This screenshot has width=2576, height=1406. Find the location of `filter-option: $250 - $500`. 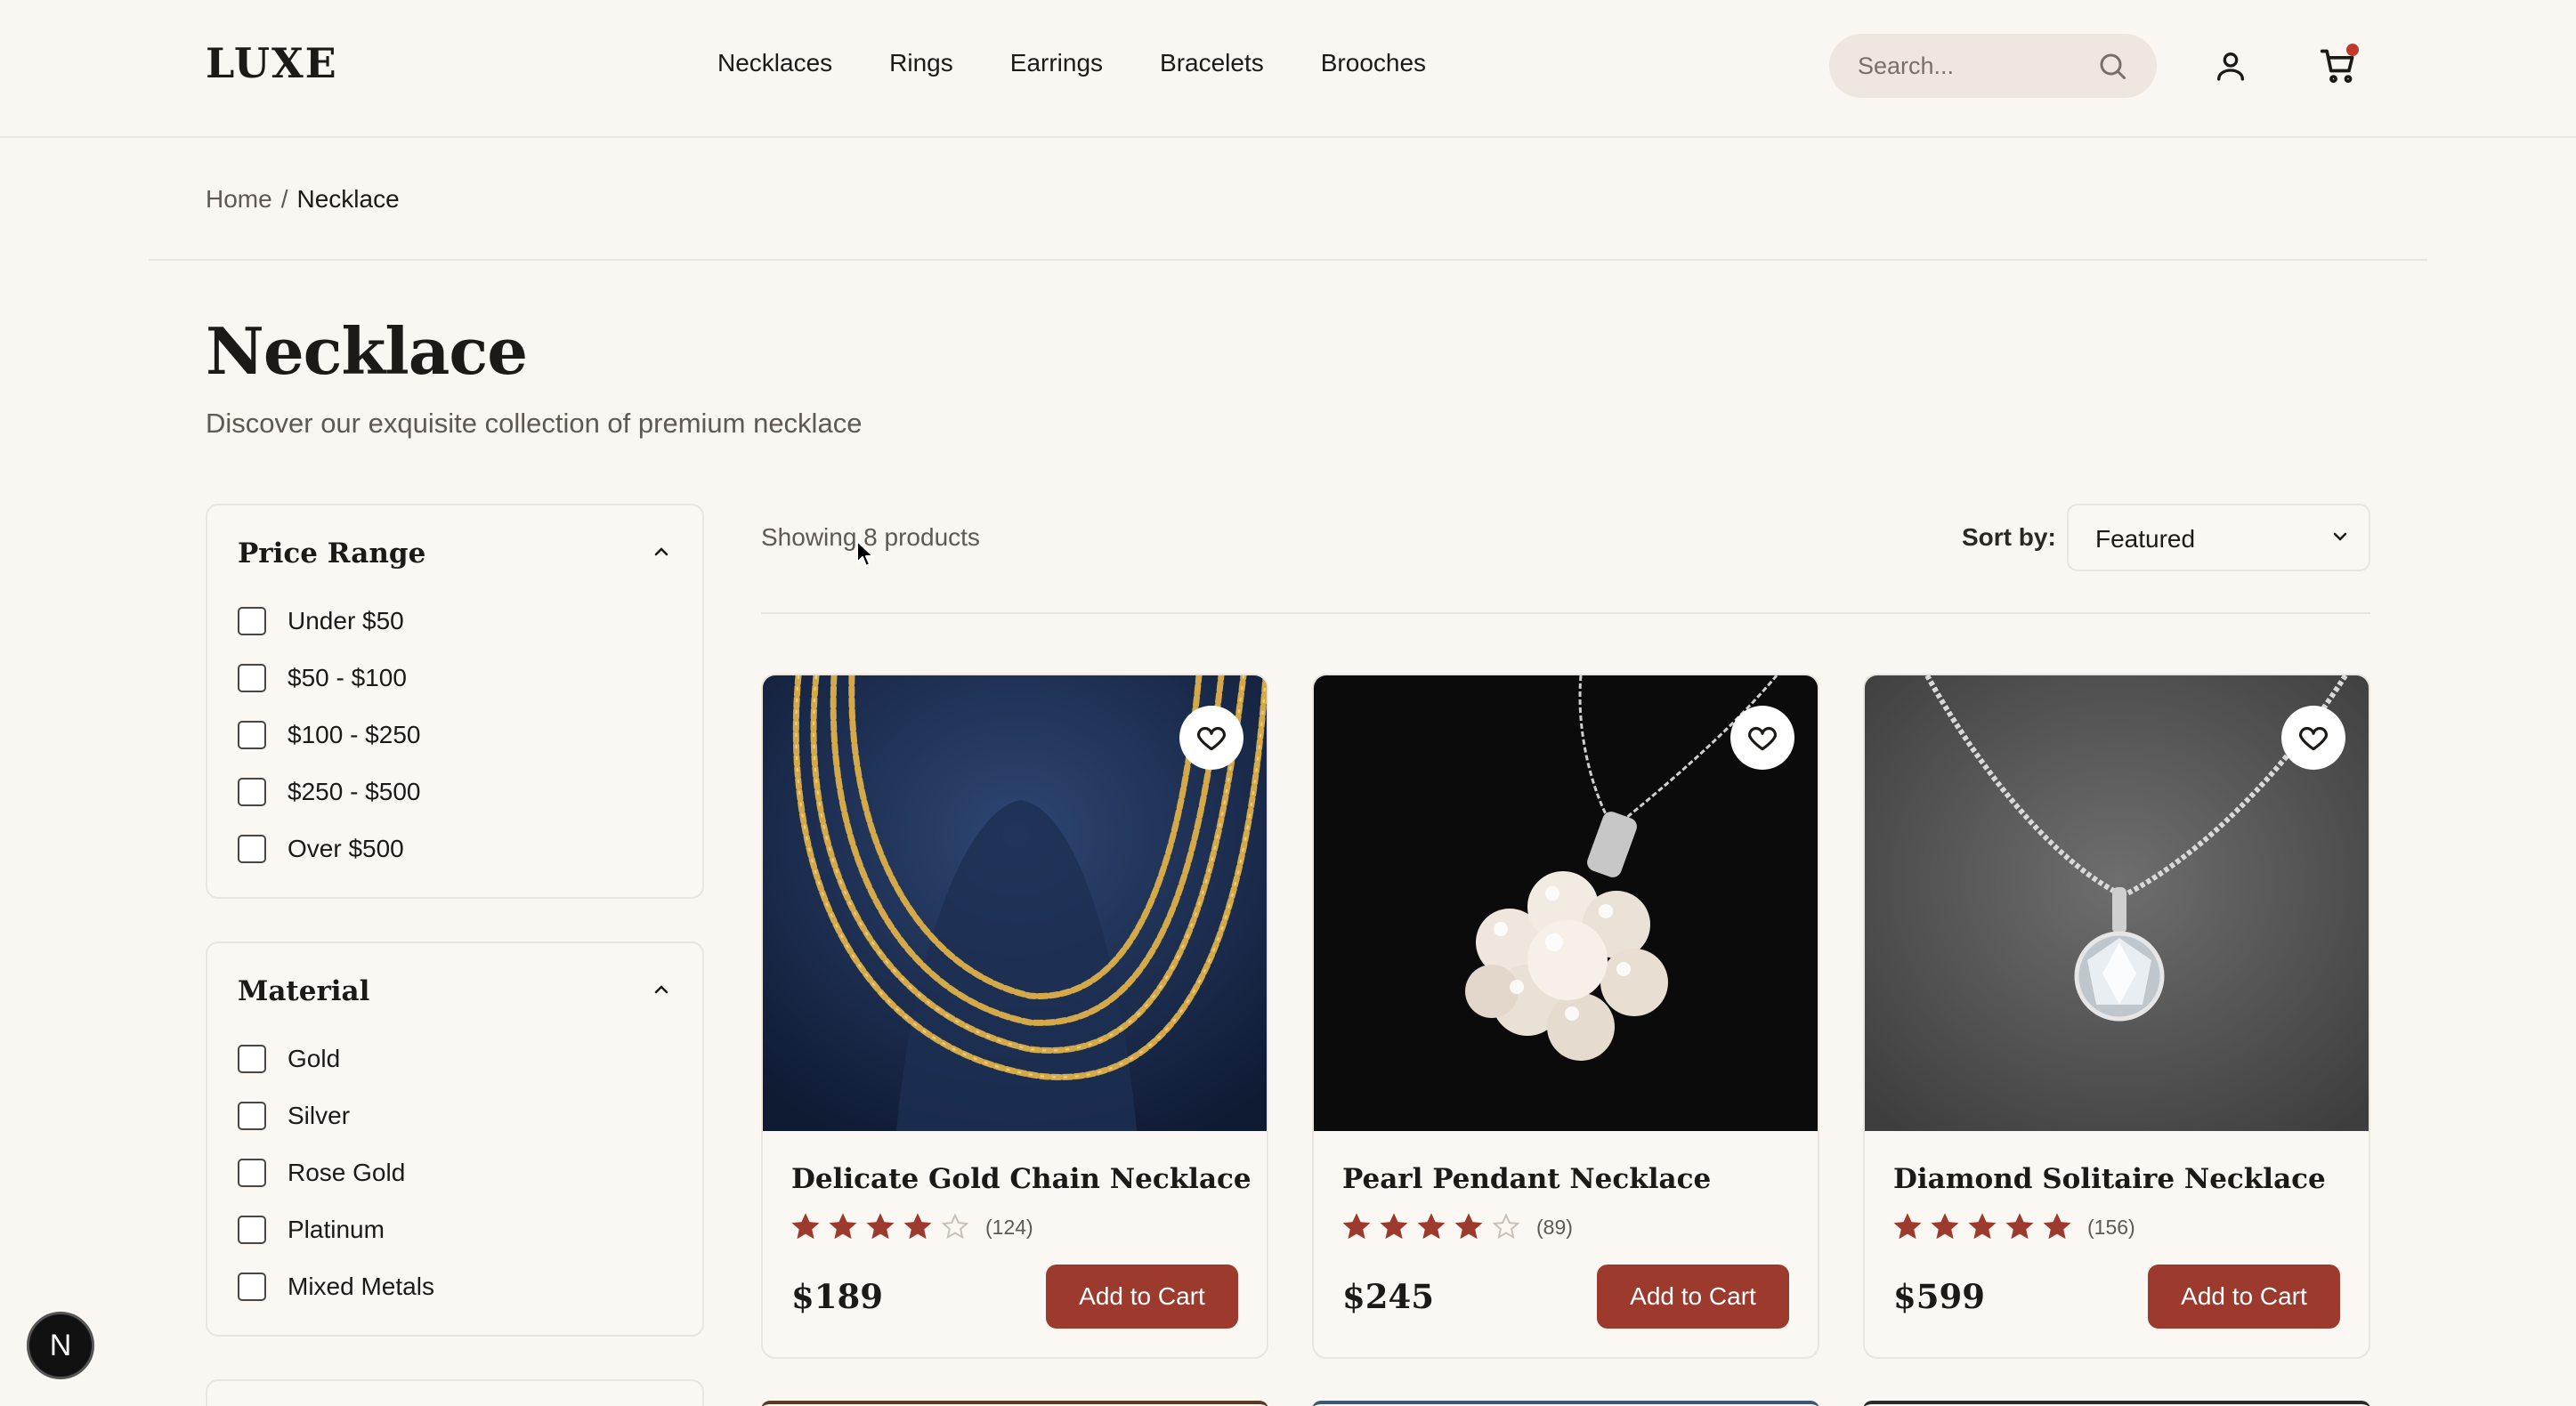

filter-option: $250 - $500 is located at coordinates (329, 792).